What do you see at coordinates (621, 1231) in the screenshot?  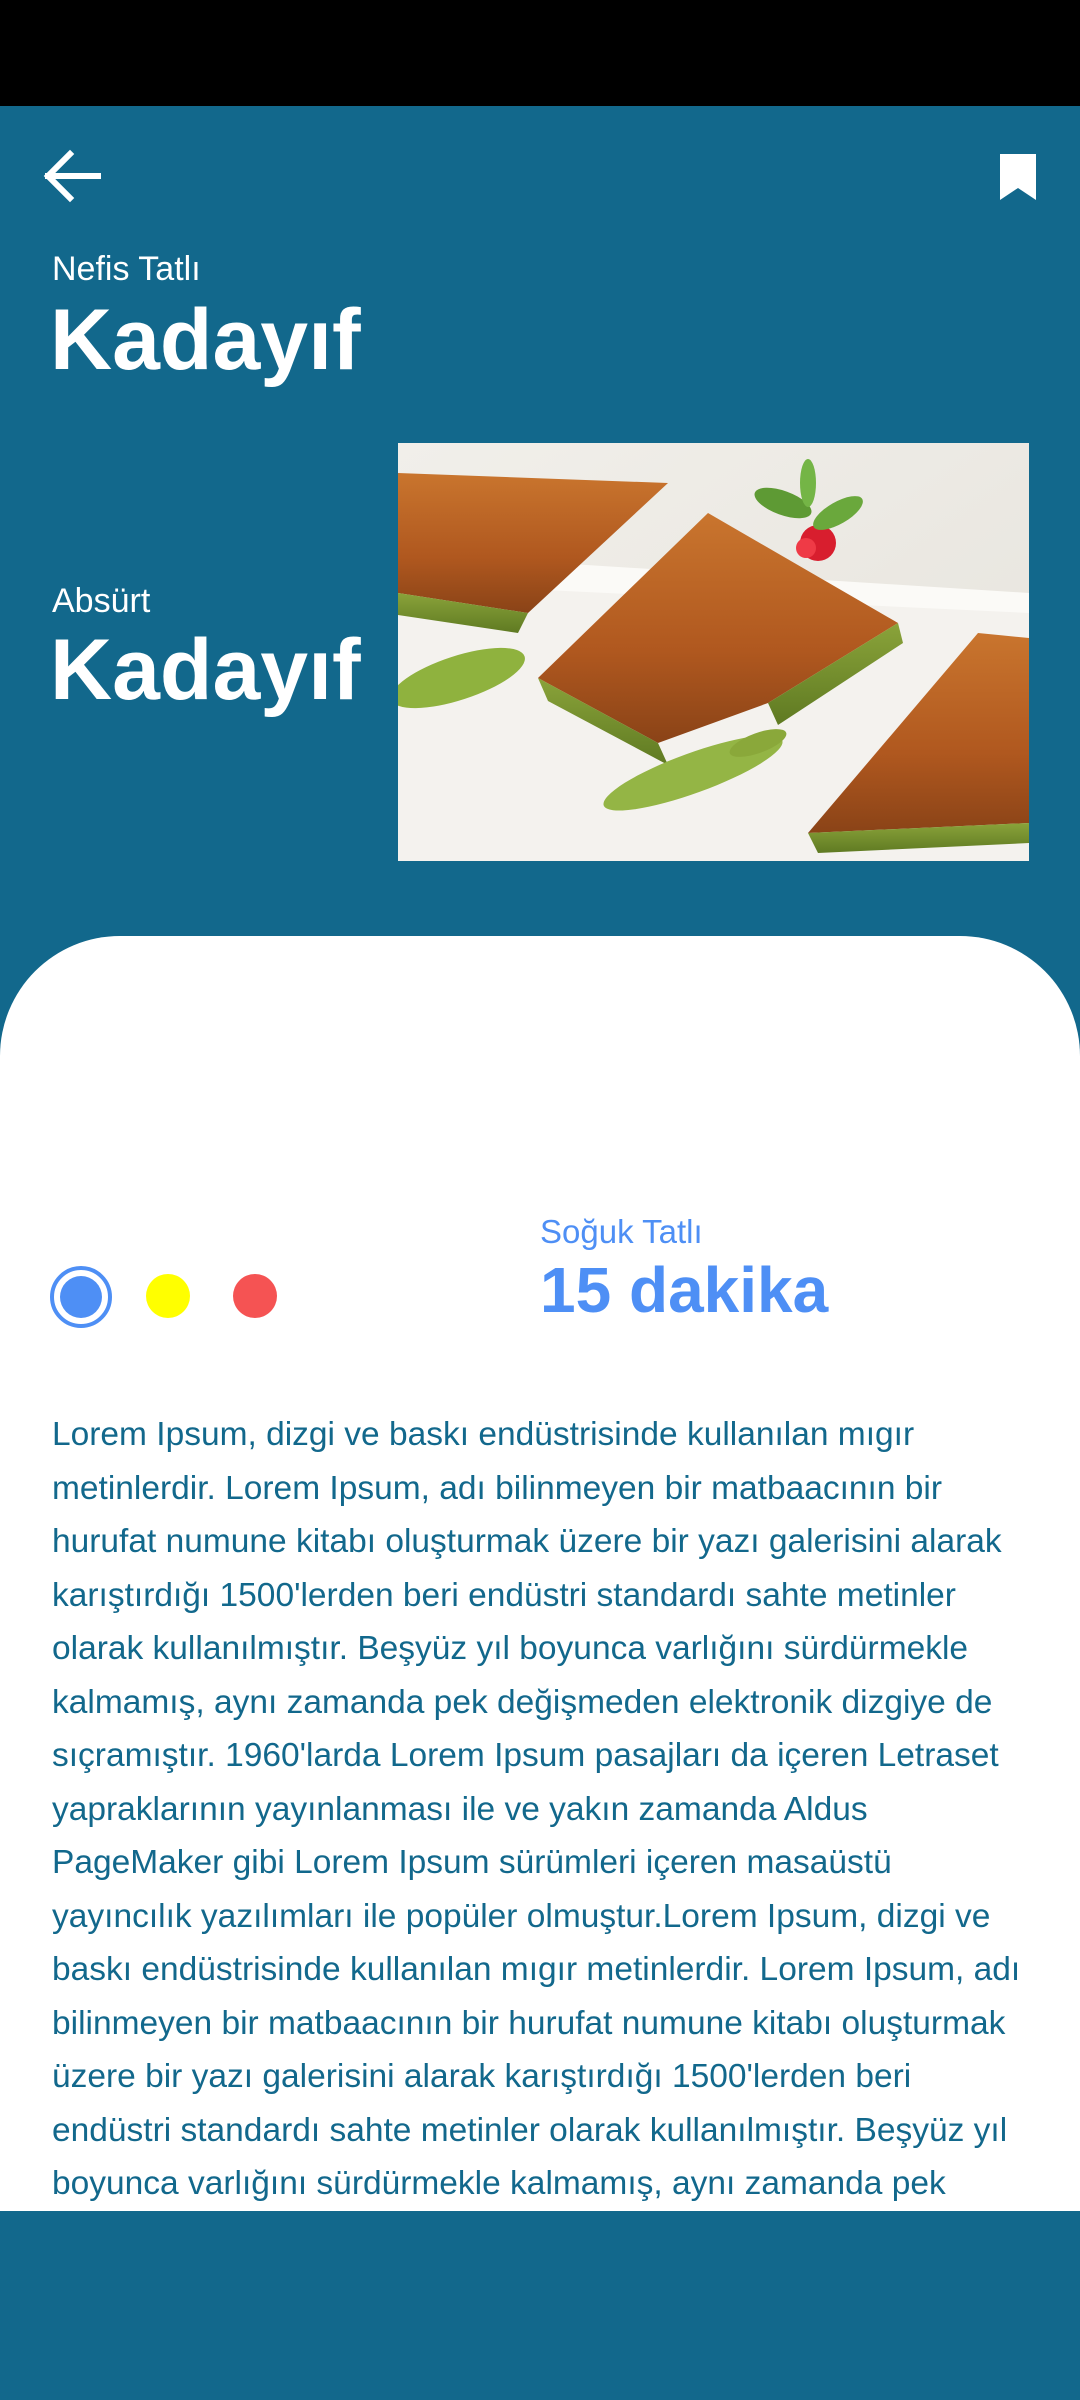 I see `category-label: Soğuk Tatlı` at bounding box center [621, 1231].